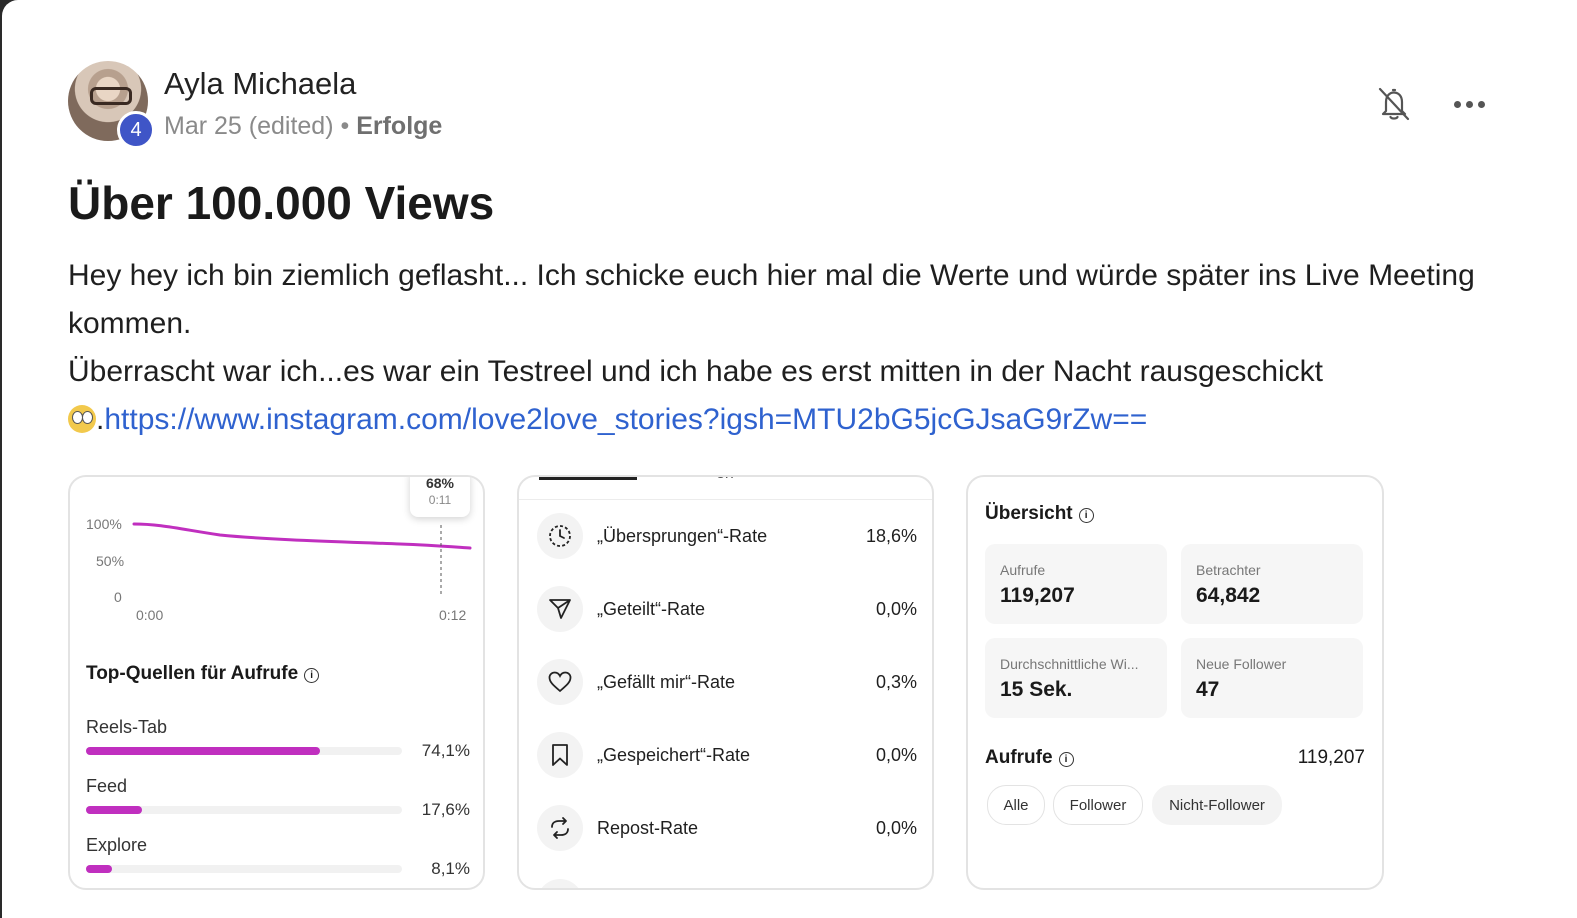 The height and width of the screenshot is (918, 1577). I want to click on tile-label: Aufrufe, so click(1023, 570).